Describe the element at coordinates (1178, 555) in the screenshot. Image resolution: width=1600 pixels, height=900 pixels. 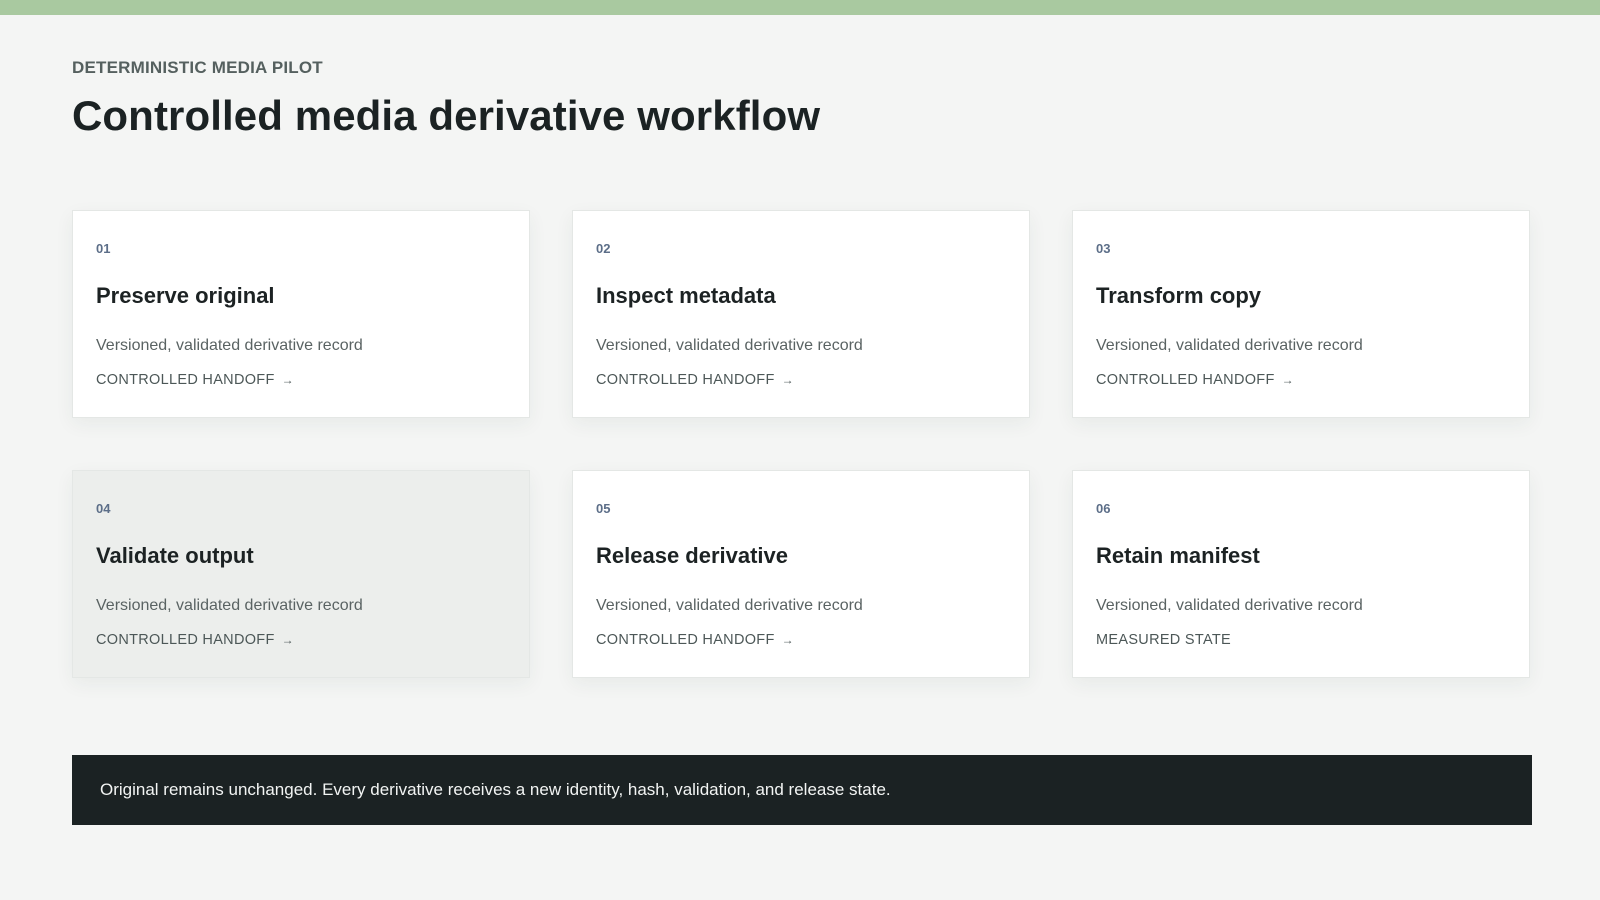
I see `step-title: Retain manifest` at that location.